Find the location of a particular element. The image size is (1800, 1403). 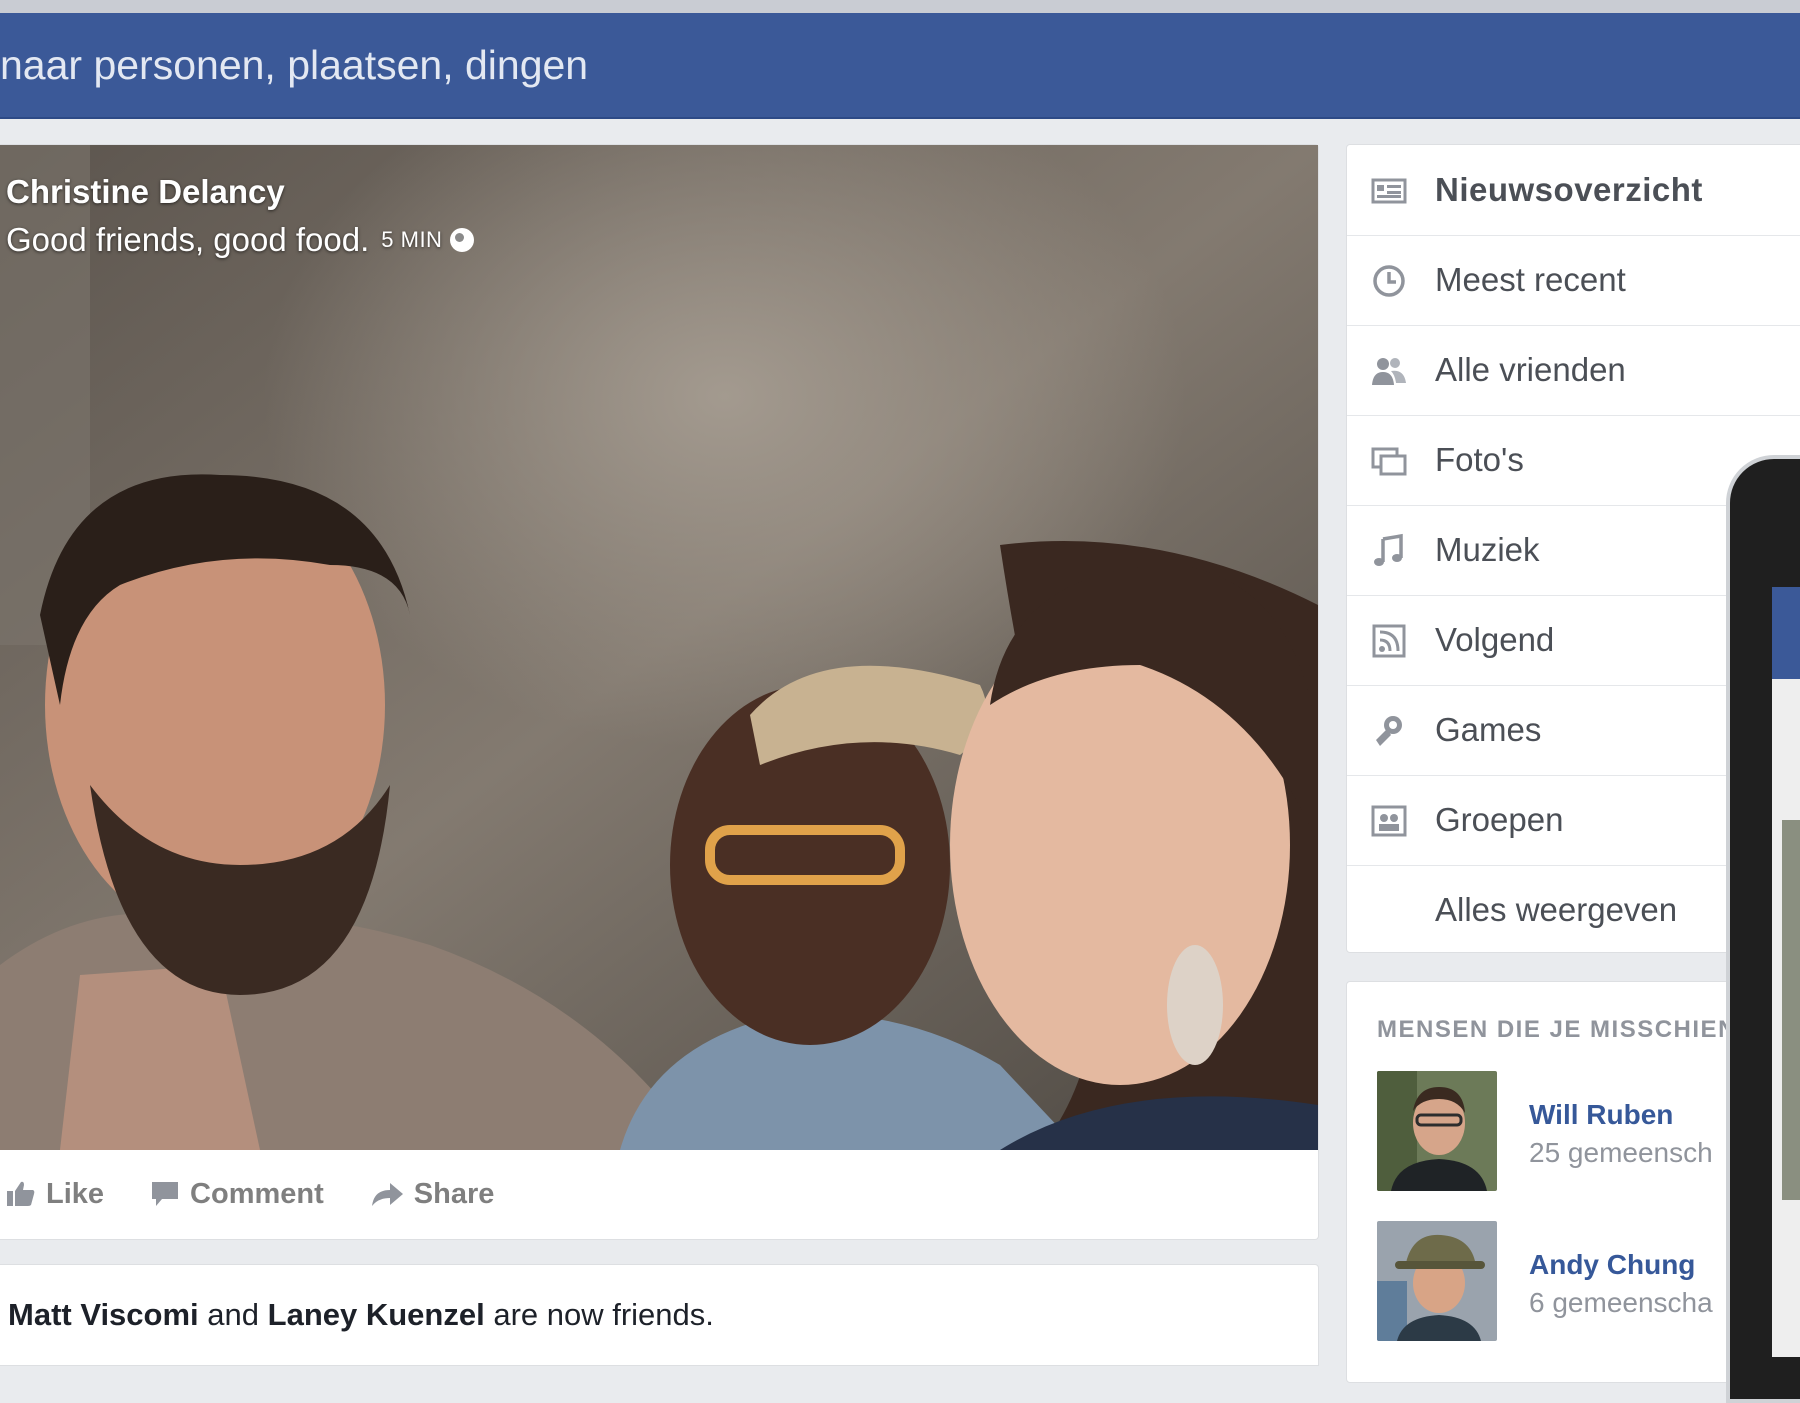

phone-feed-image is located at coordinates (1791, 1010).